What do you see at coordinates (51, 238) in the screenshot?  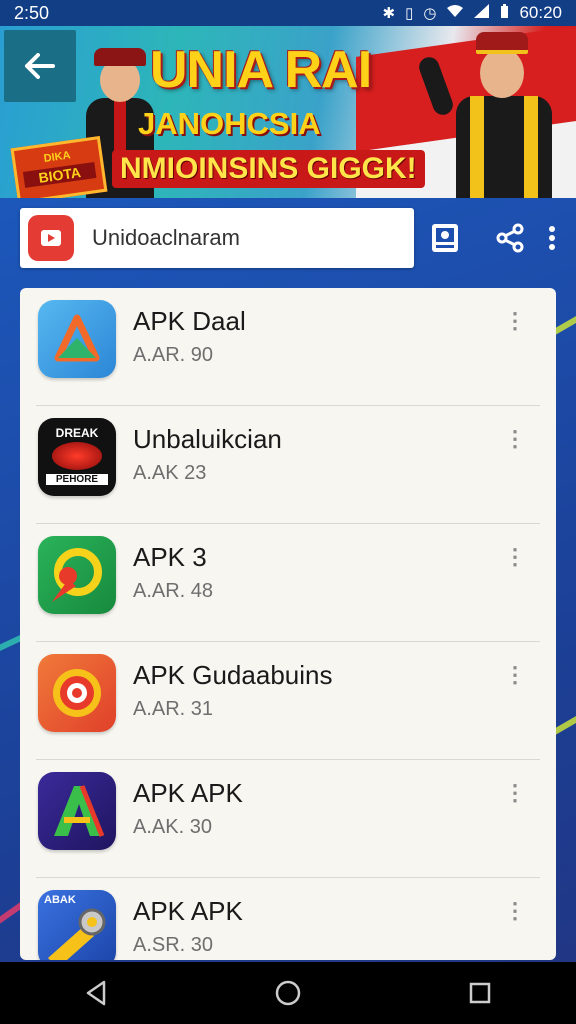 I see `video-play-icon` at bounding box center [51, 238].